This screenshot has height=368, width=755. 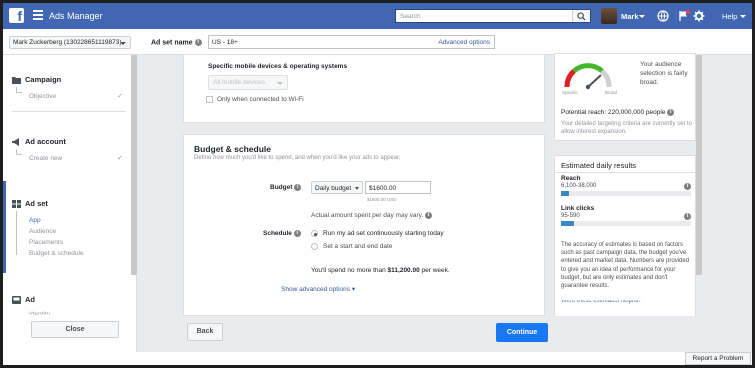 I want to click on account-selector: Mark Zuckerberg (130228651119873), so click(x=70, y=42).